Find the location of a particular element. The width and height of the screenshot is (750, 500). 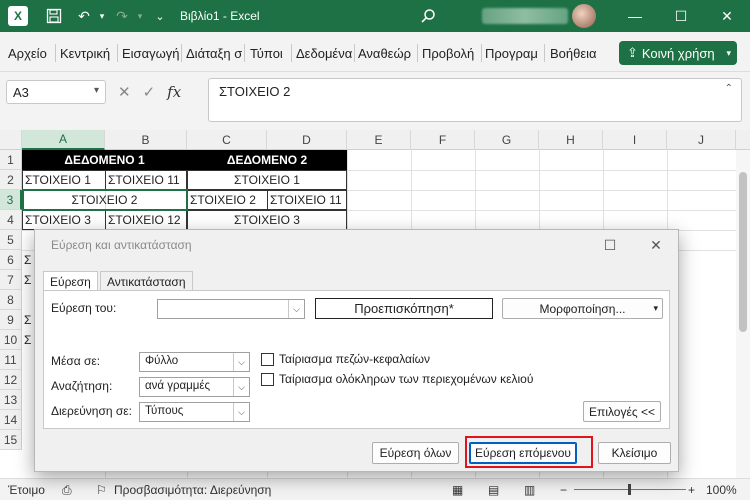

vertical-scrollbar is located at coordinates (743, 314).